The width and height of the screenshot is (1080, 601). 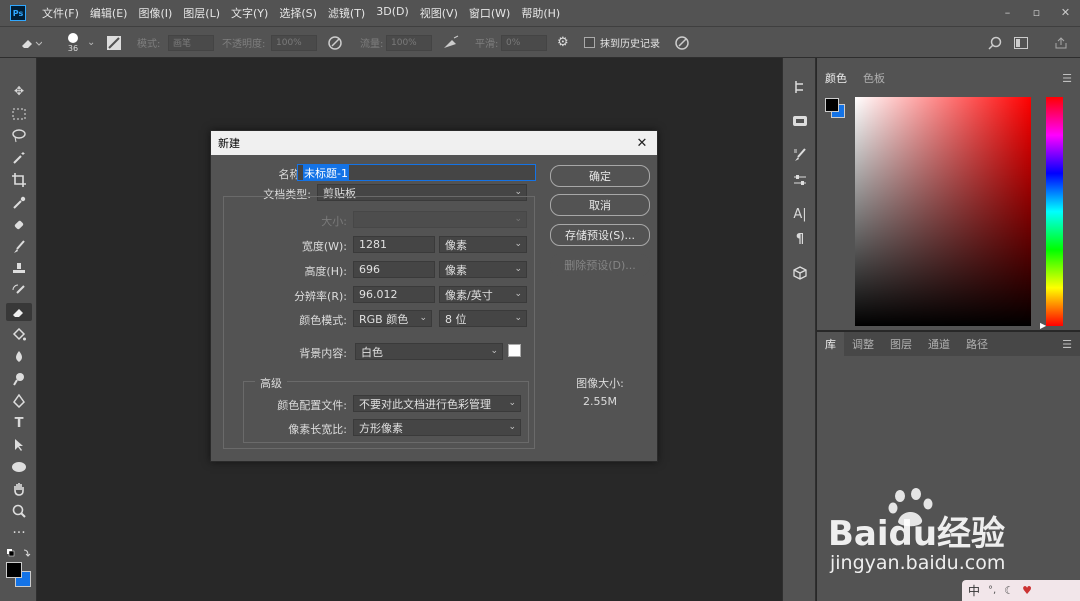 What do you see at coordinates (832, 105) in the screenshot?
I see `panel-foreground-swatch` at bounding box center [832, 105].